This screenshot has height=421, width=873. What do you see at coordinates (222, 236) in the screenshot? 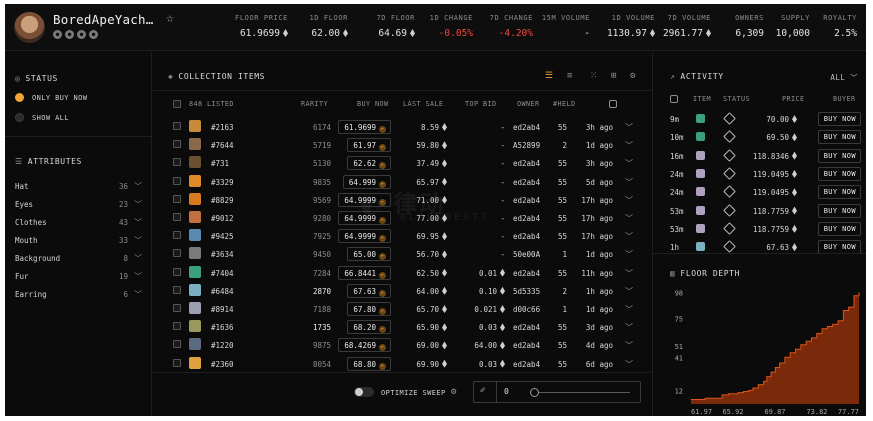
I see `token-id: #9425` at bounding box center [222, 236].